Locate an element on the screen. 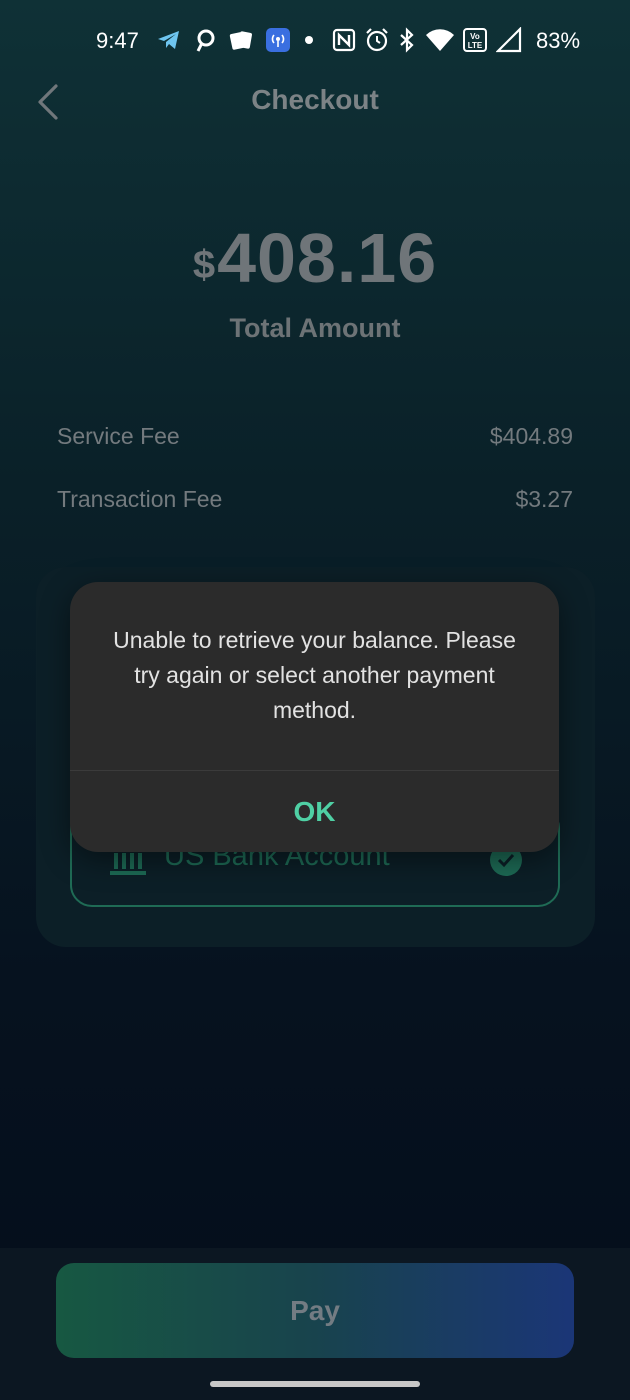 The image size is (630, 1400). nfc-icon is located at coordinates (344, 40).